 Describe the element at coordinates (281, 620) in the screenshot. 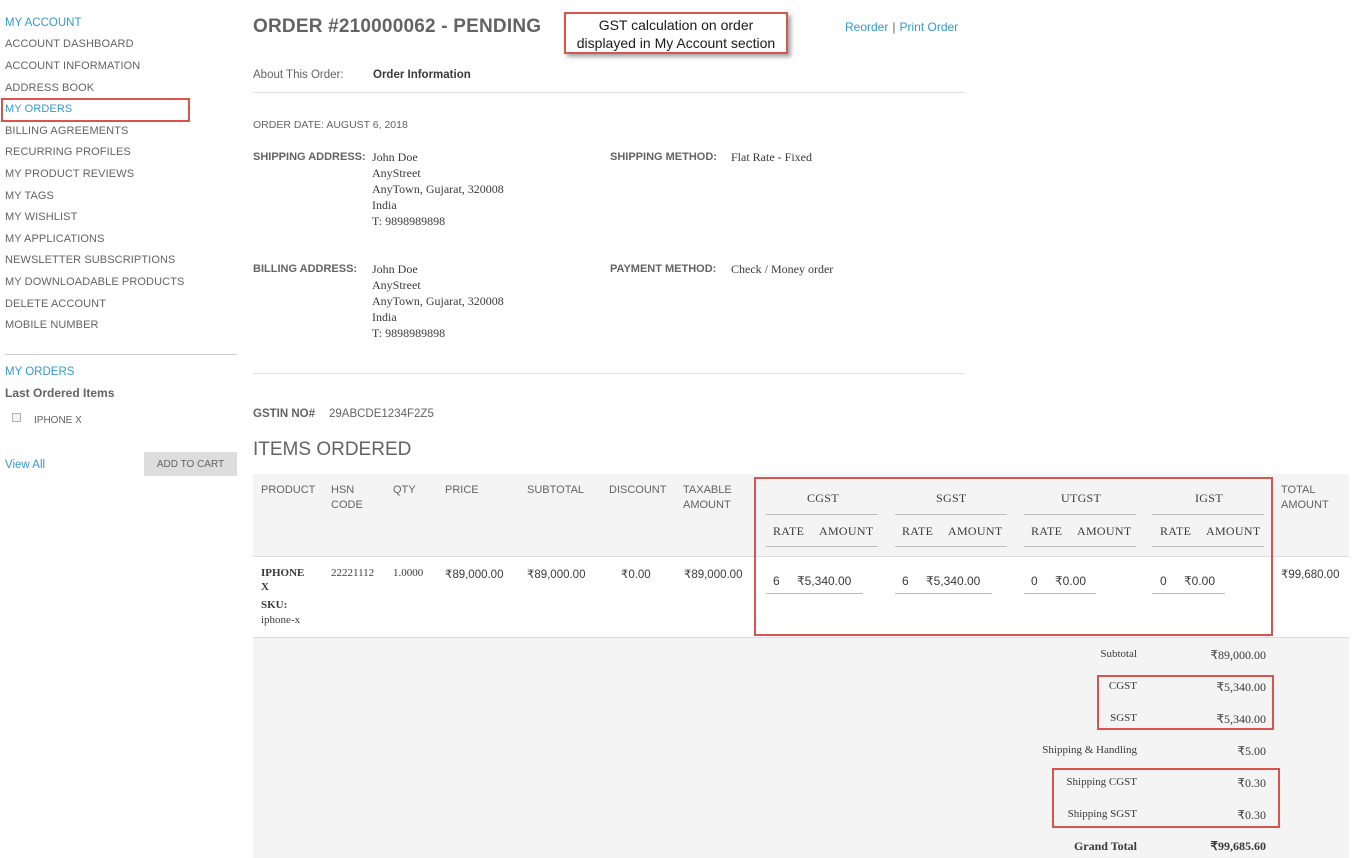

I see `row-sku: iphone-x` at that location.